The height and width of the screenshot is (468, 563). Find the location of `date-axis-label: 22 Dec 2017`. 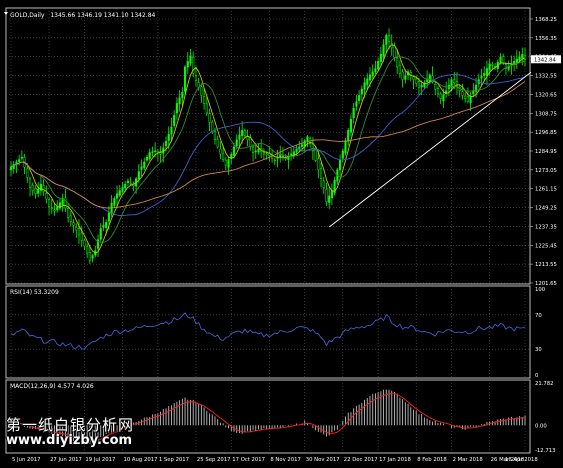

date-axis-label: 22 Dec 2017 is located at coordinates (361, 460).